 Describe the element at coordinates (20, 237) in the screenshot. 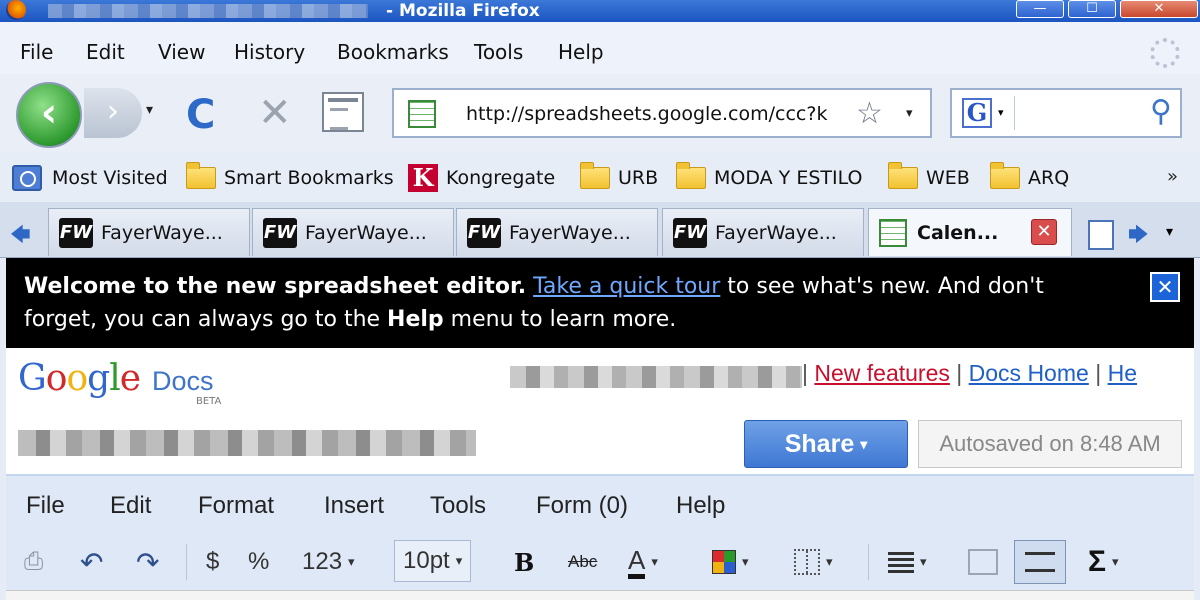

I see `tab-scroll-left-icon: 🡄` at that location.